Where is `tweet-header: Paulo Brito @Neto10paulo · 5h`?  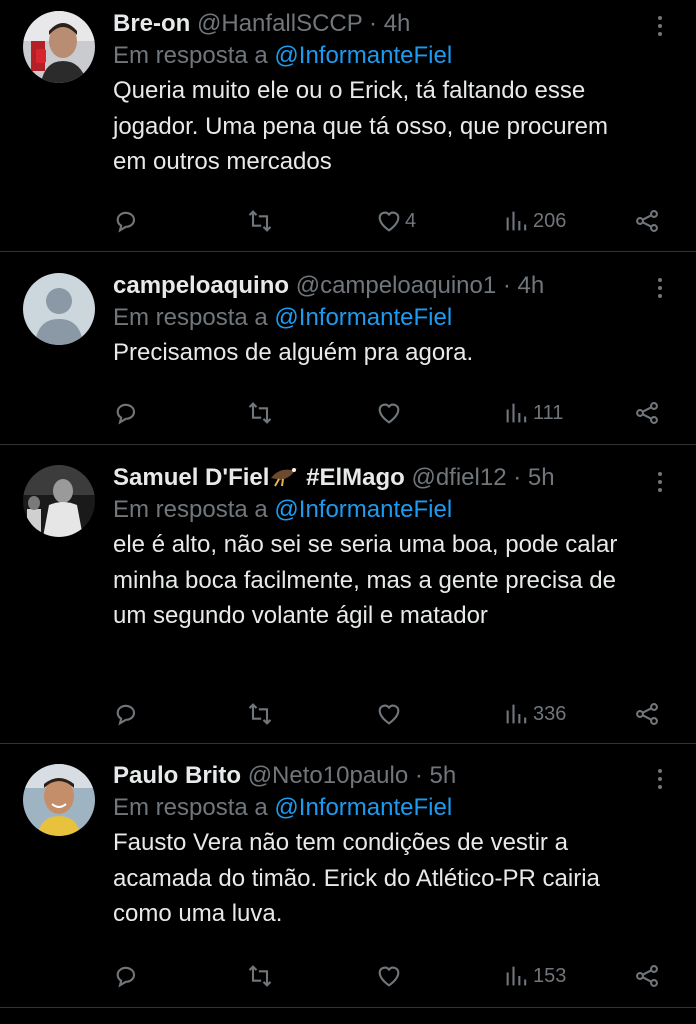 tweet-header: Paulo Brito @Neto10paulo · 5h is located at coordinates (378, 776).